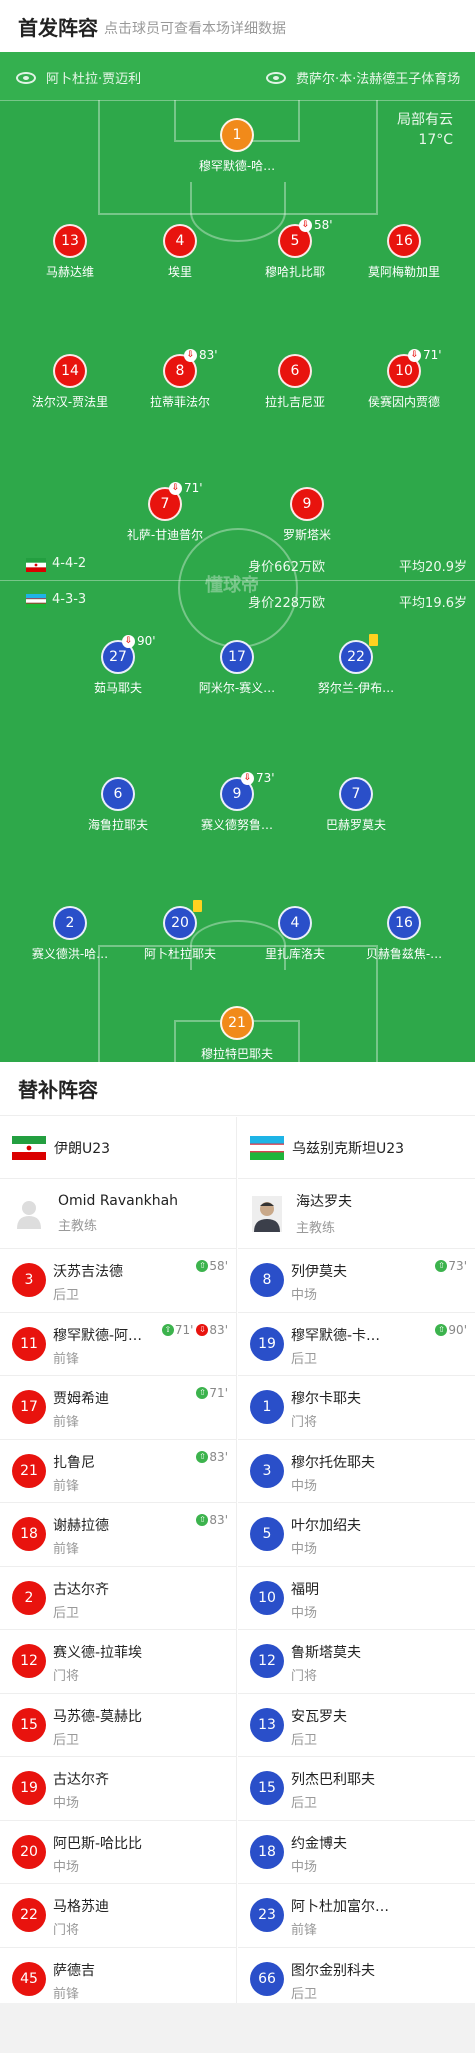 This screenshot has height=2053, width=475. I want to click on section-subtitle: 点击球员可查看本场详细数据, so click(195, 28).